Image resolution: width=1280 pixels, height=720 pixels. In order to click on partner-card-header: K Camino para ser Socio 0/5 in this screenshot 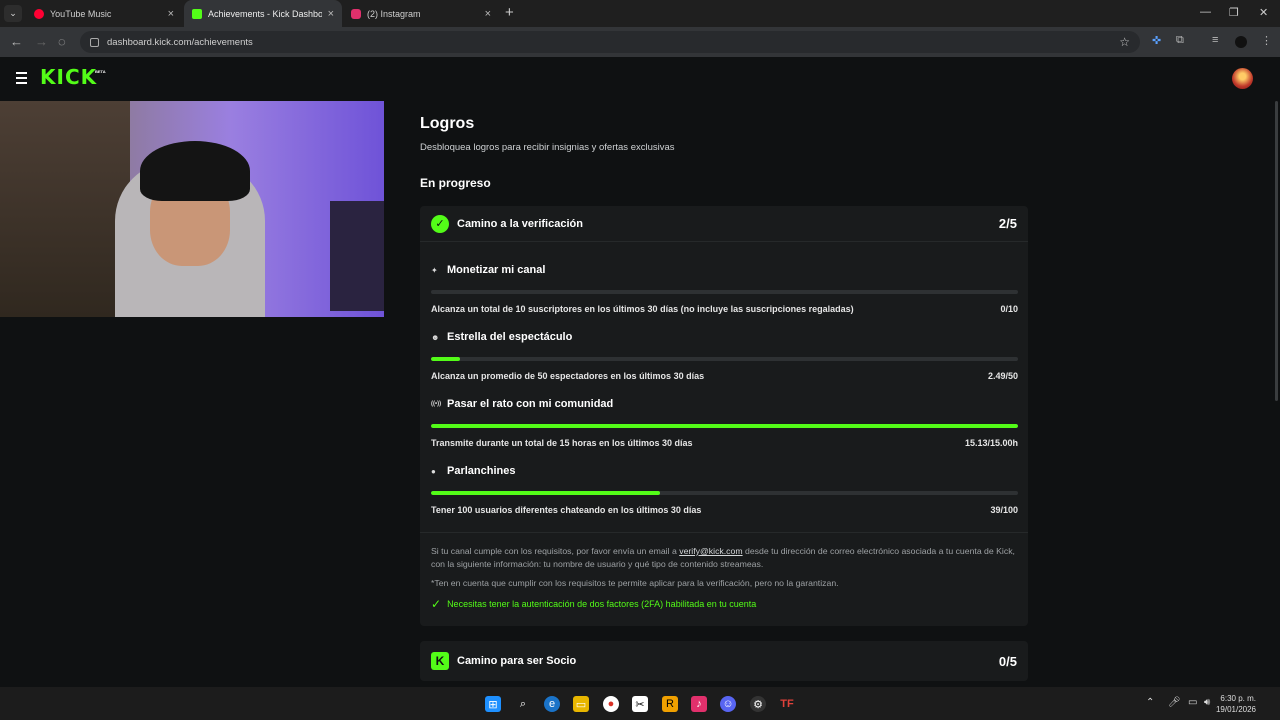, I will do `click(724, 661)`.